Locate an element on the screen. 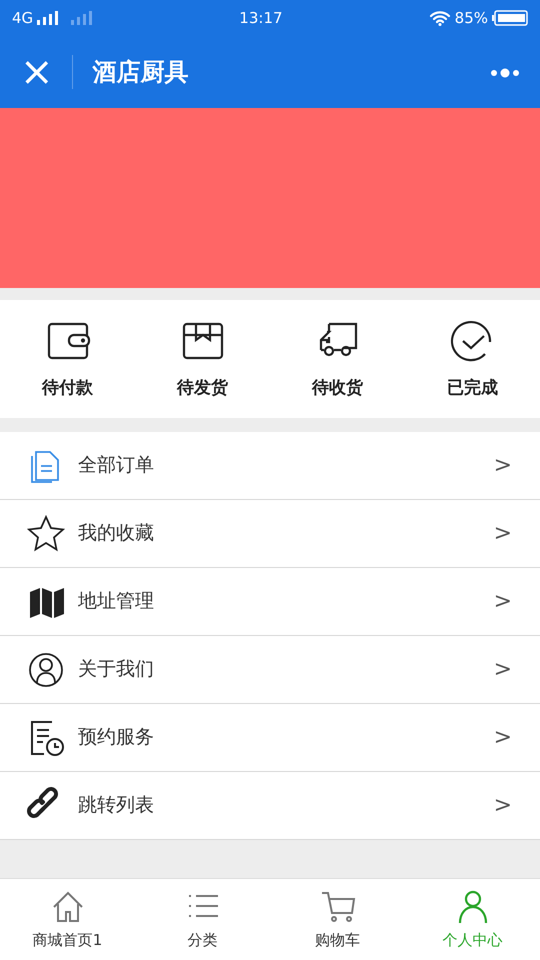 The height and width of the screenshot is (960, 540). clock-time: 13:17 is located at coordinates (261, 18).